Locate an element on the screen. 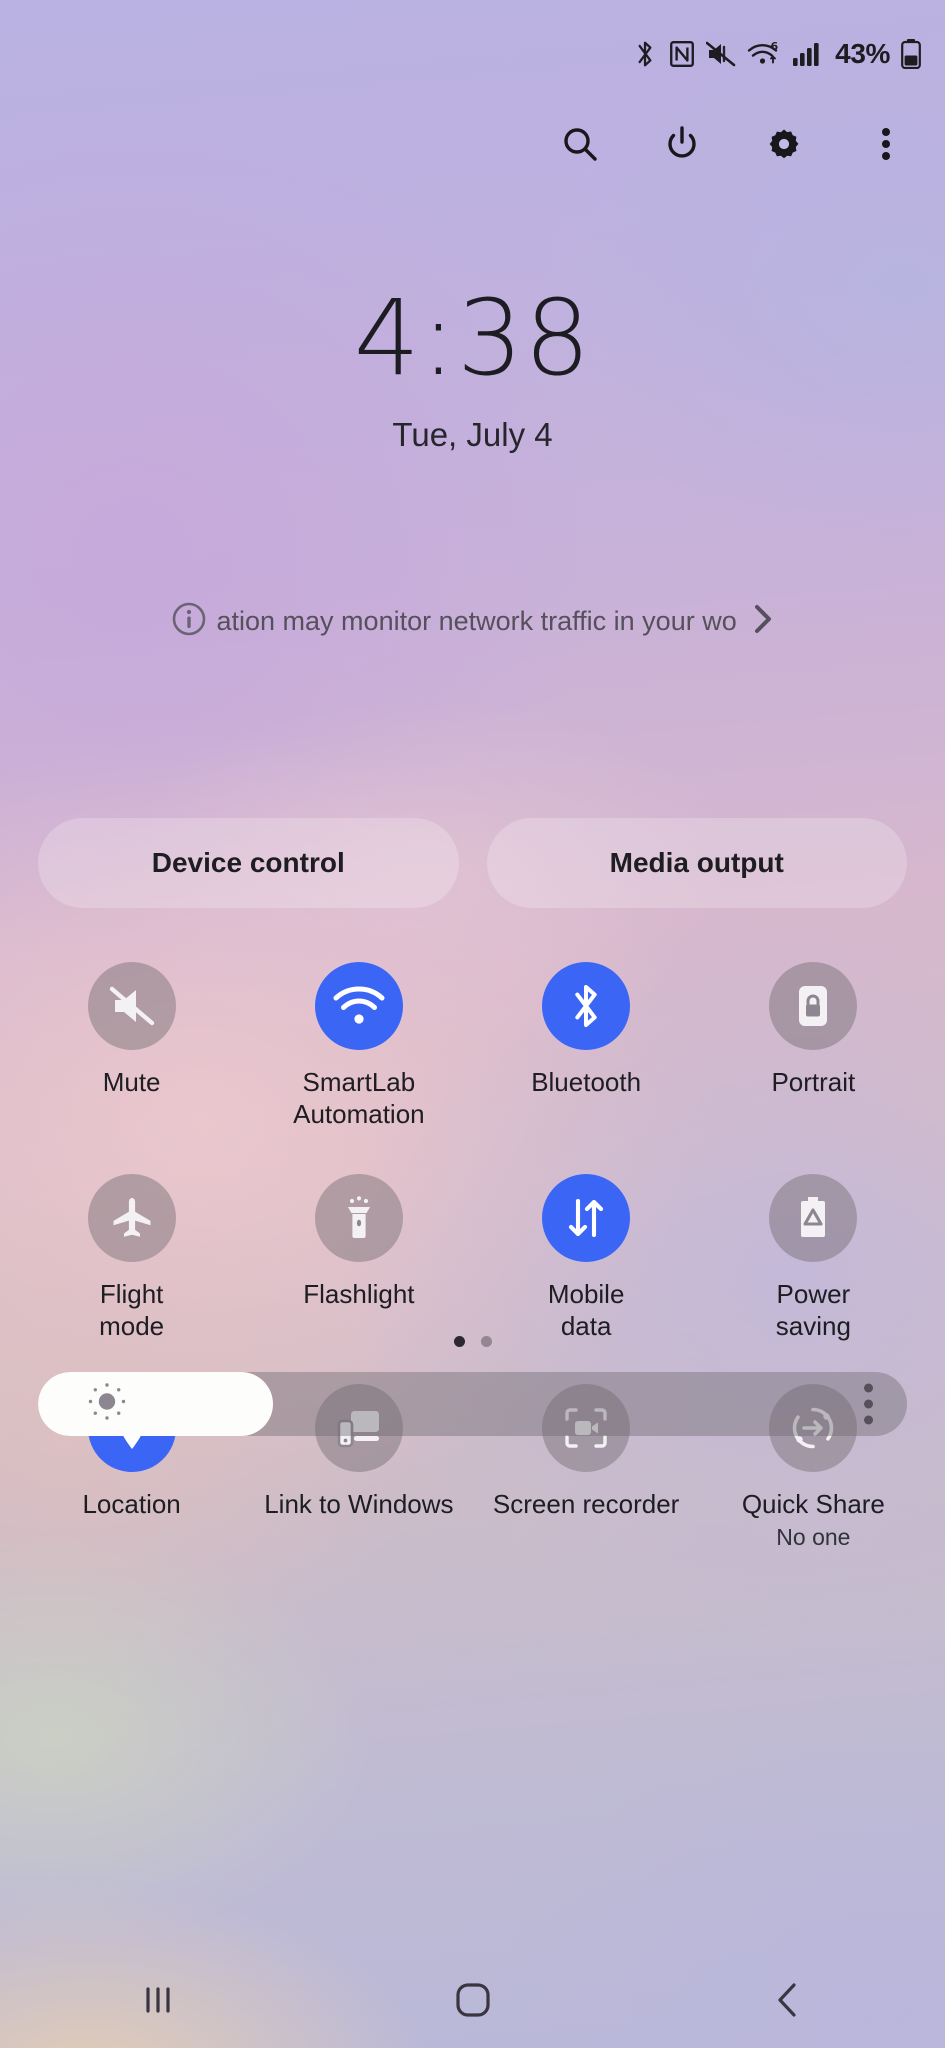 This screenshot has height=2048, width=945. clock-block: 4:38 Tue, July 4 is located at coordinates (472, 370).